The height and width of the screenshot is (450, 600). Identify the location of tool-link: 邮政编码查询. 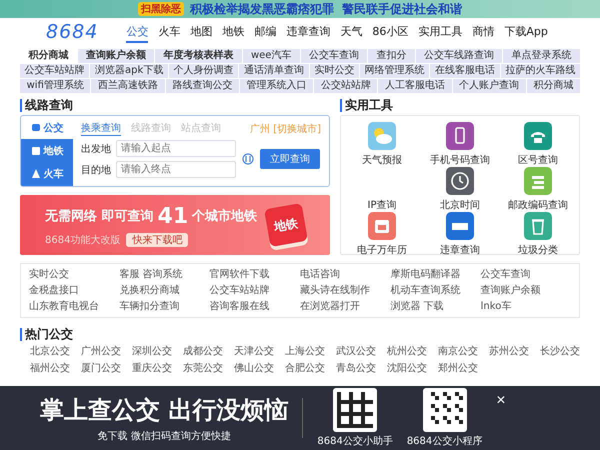
(538, 189).